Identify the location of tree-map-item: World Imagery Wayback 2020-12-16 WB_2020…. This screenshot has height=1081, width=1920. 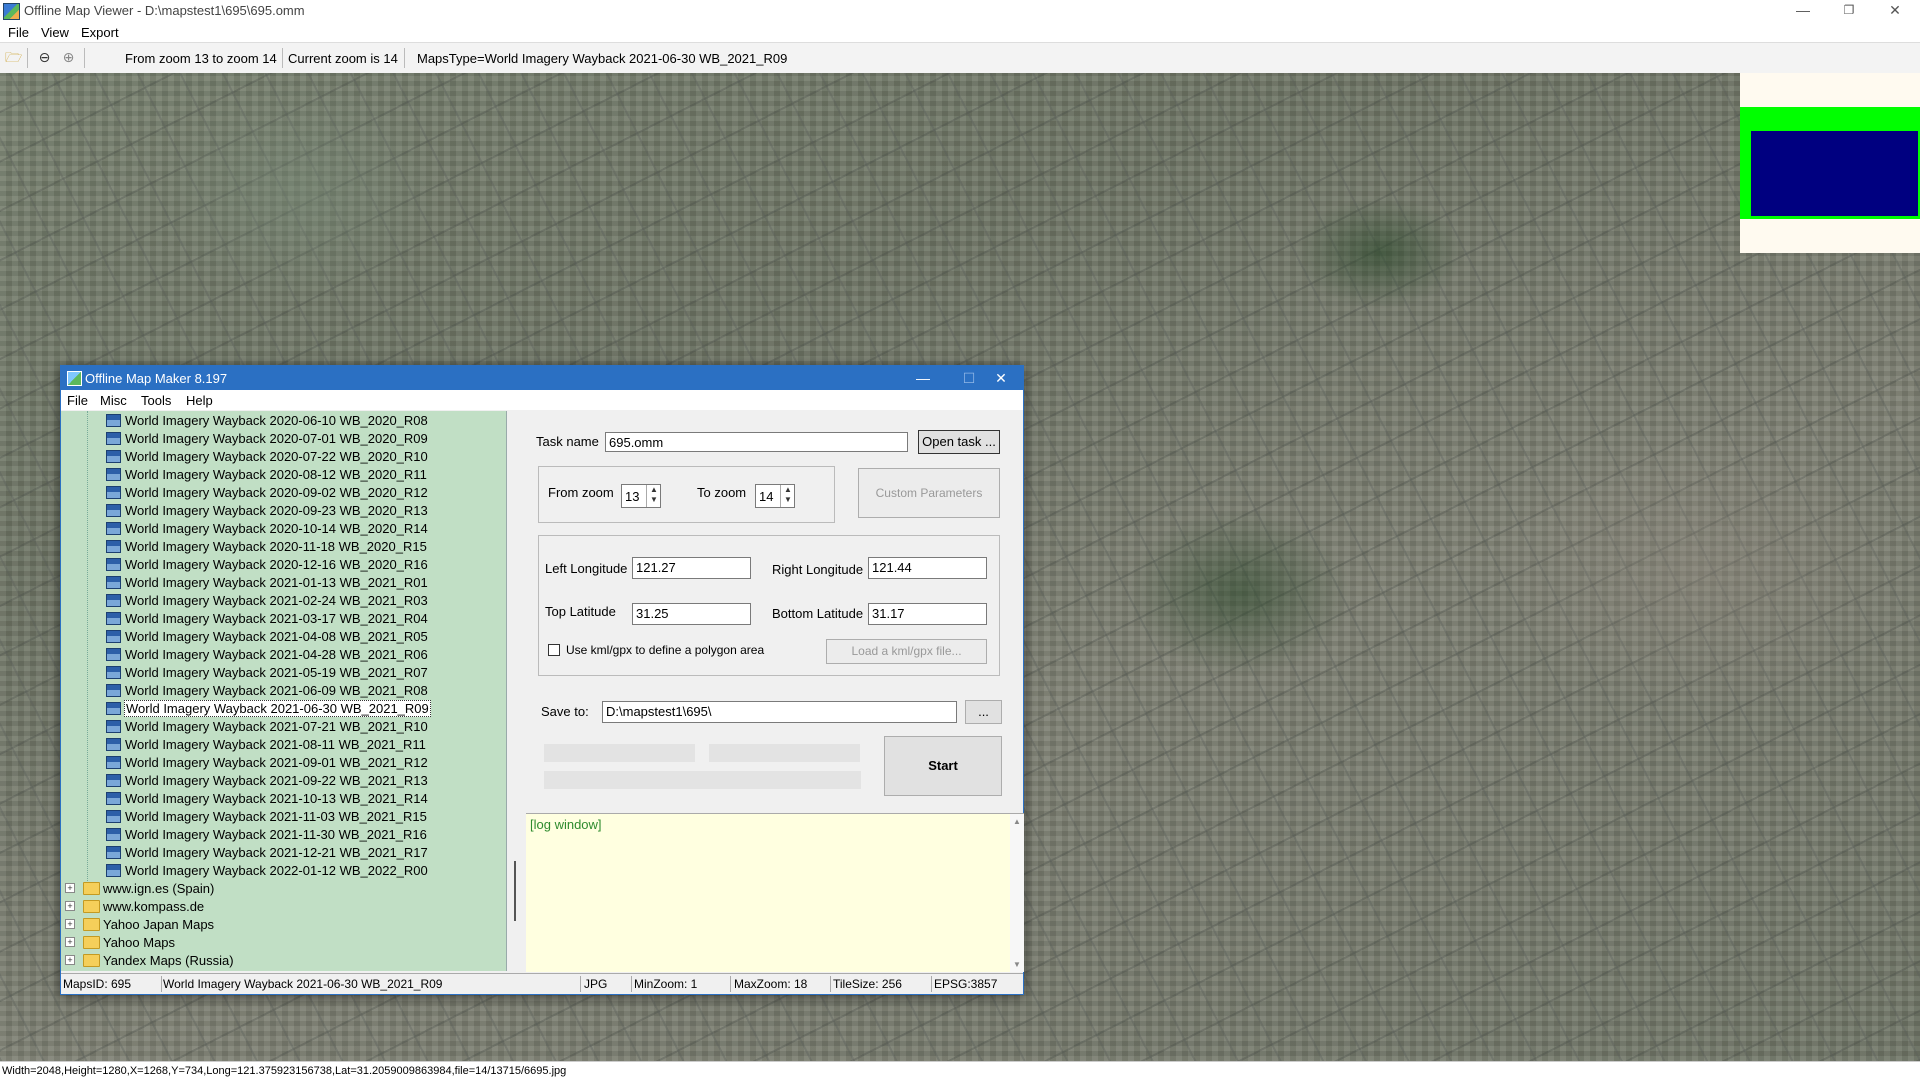
(283, 564).